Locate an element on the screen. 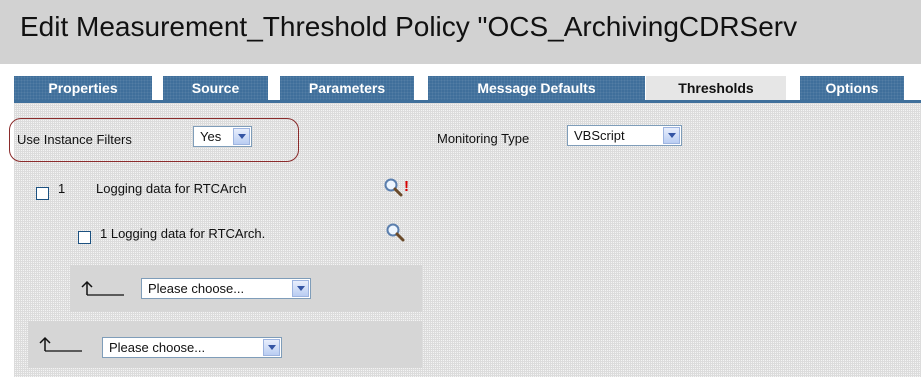 The image size is (921, 377). tab-source: Source is located at coordinates (215, 88).